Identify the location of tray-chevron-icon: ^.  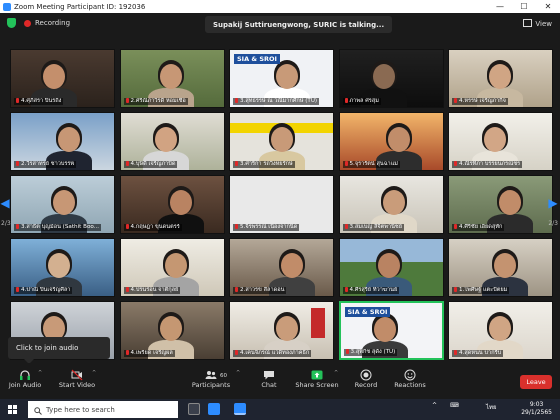
(434, 405).